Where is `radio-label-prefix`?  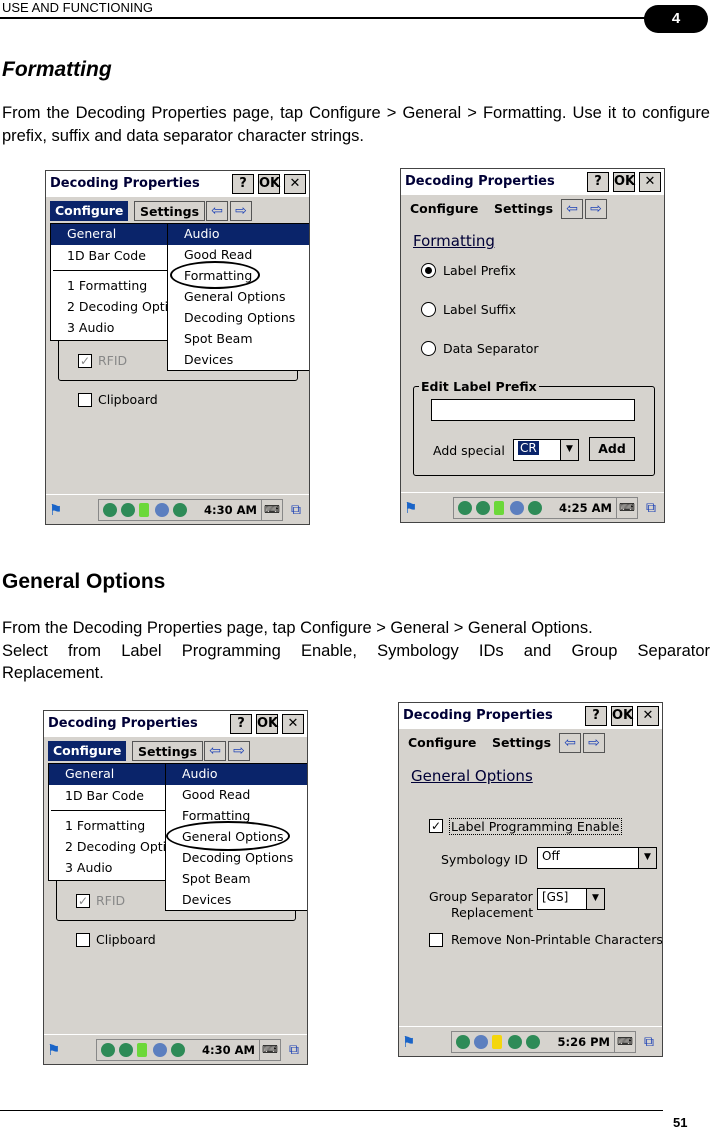 radio-label-prefix is located at coordinates (428, 270).